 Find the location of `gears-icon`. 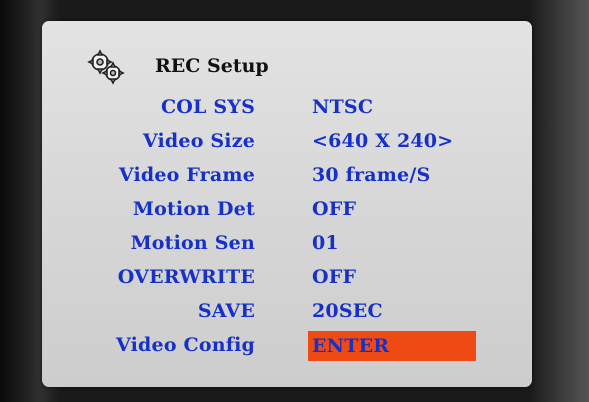

gears-icon is located at coordinates (106, 68).